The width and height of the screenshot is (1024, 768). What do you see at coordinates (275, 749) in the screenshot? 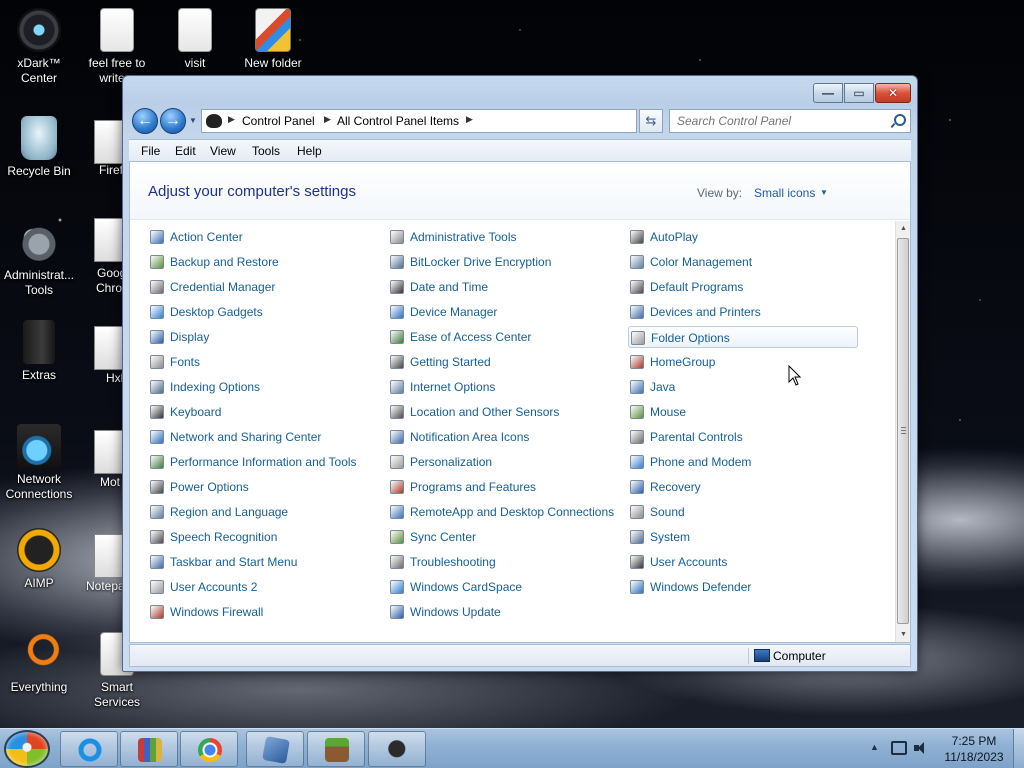
I see `taskbar-virtualbox` at bounding box center [275, 749].